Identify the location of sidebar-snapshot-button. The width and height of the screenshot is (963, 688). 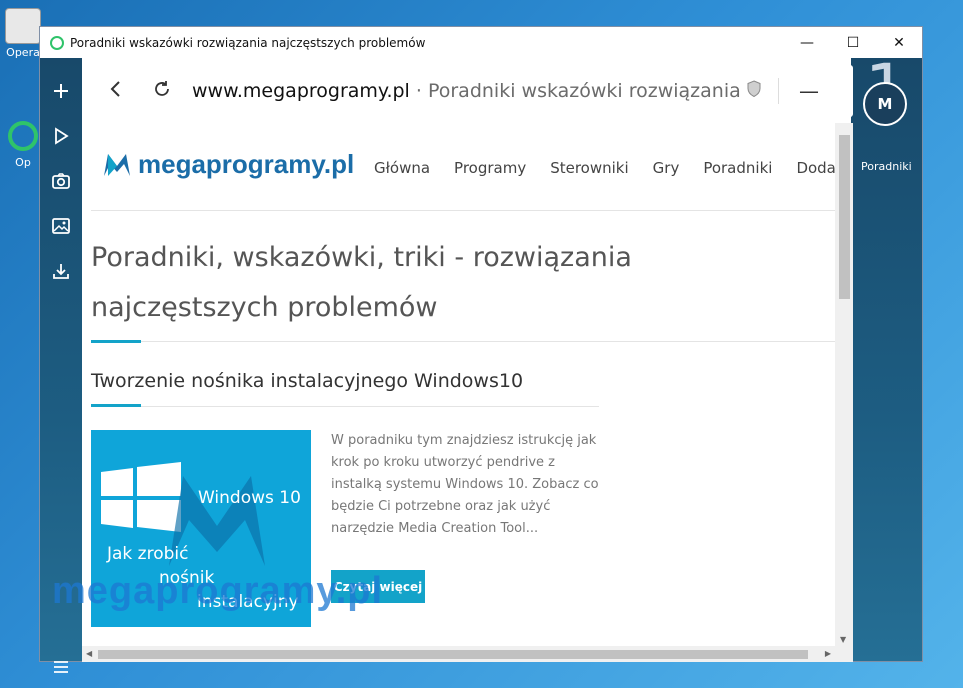
(61, 181).